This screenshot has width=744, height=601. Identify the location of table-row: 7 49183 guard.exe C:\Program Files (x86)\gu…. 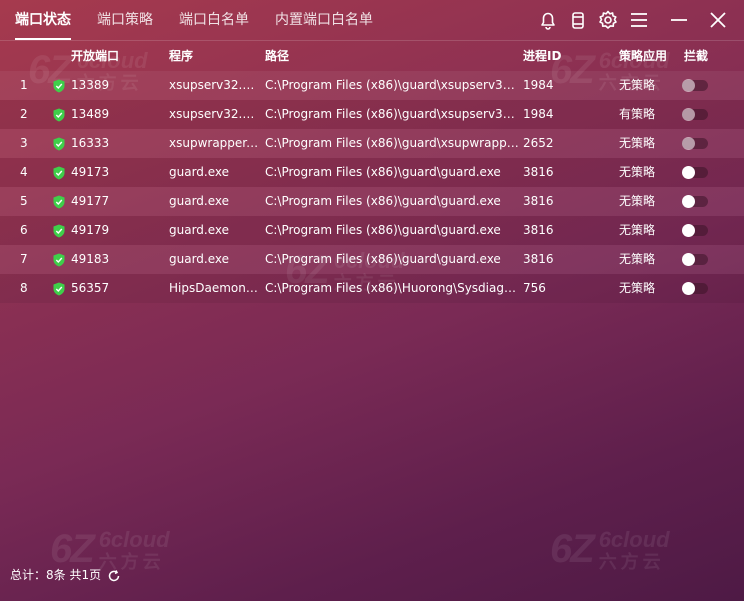
(372, 259).